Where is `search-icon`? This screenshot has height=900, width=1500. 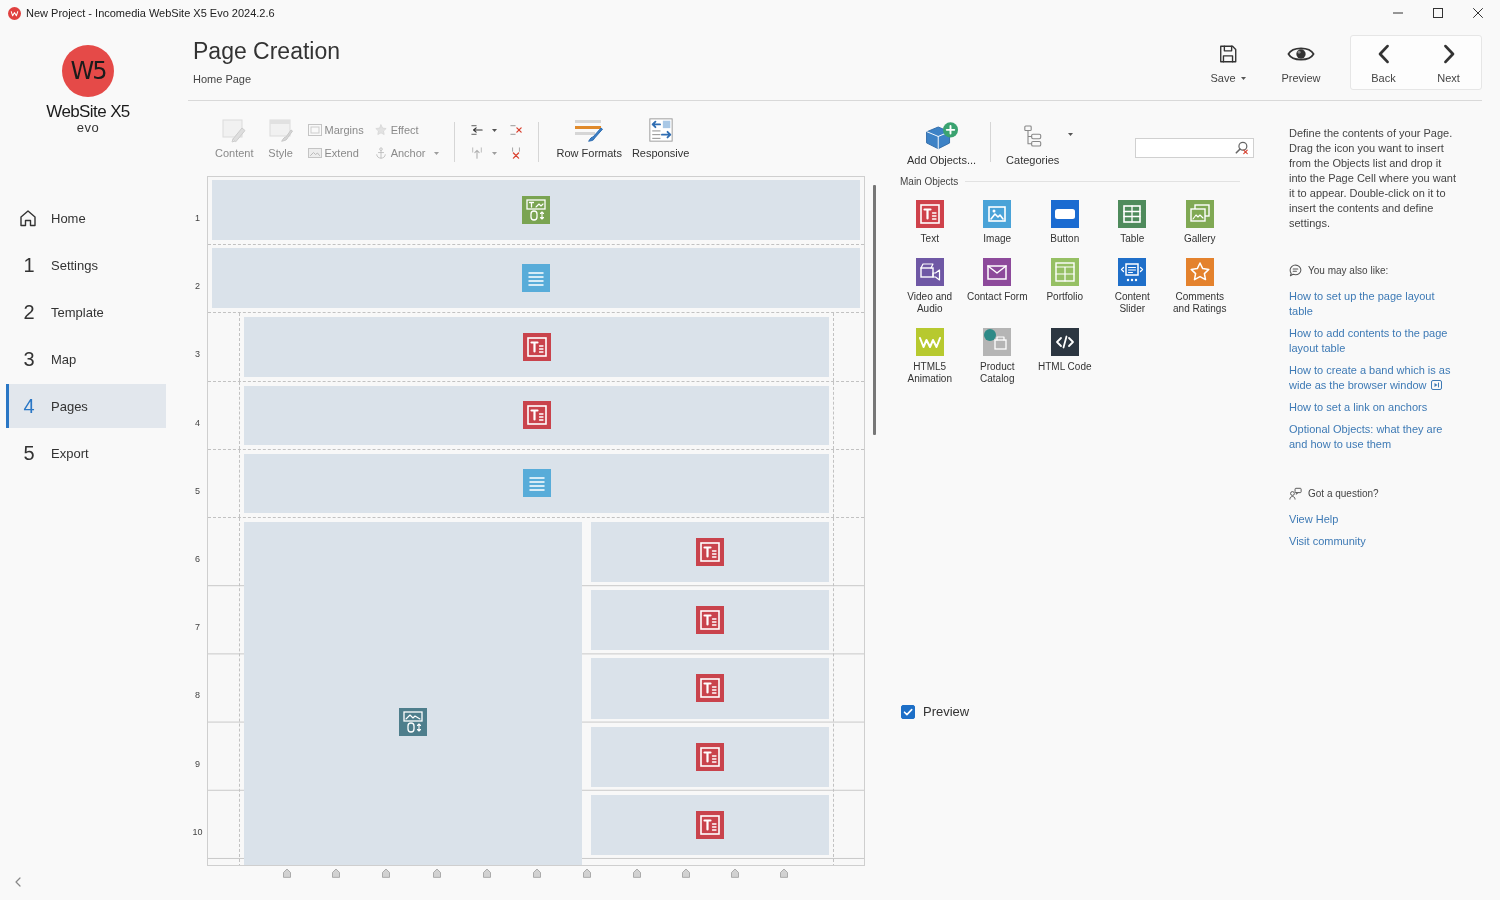
search-icon is located at coordinates (1242, 148).